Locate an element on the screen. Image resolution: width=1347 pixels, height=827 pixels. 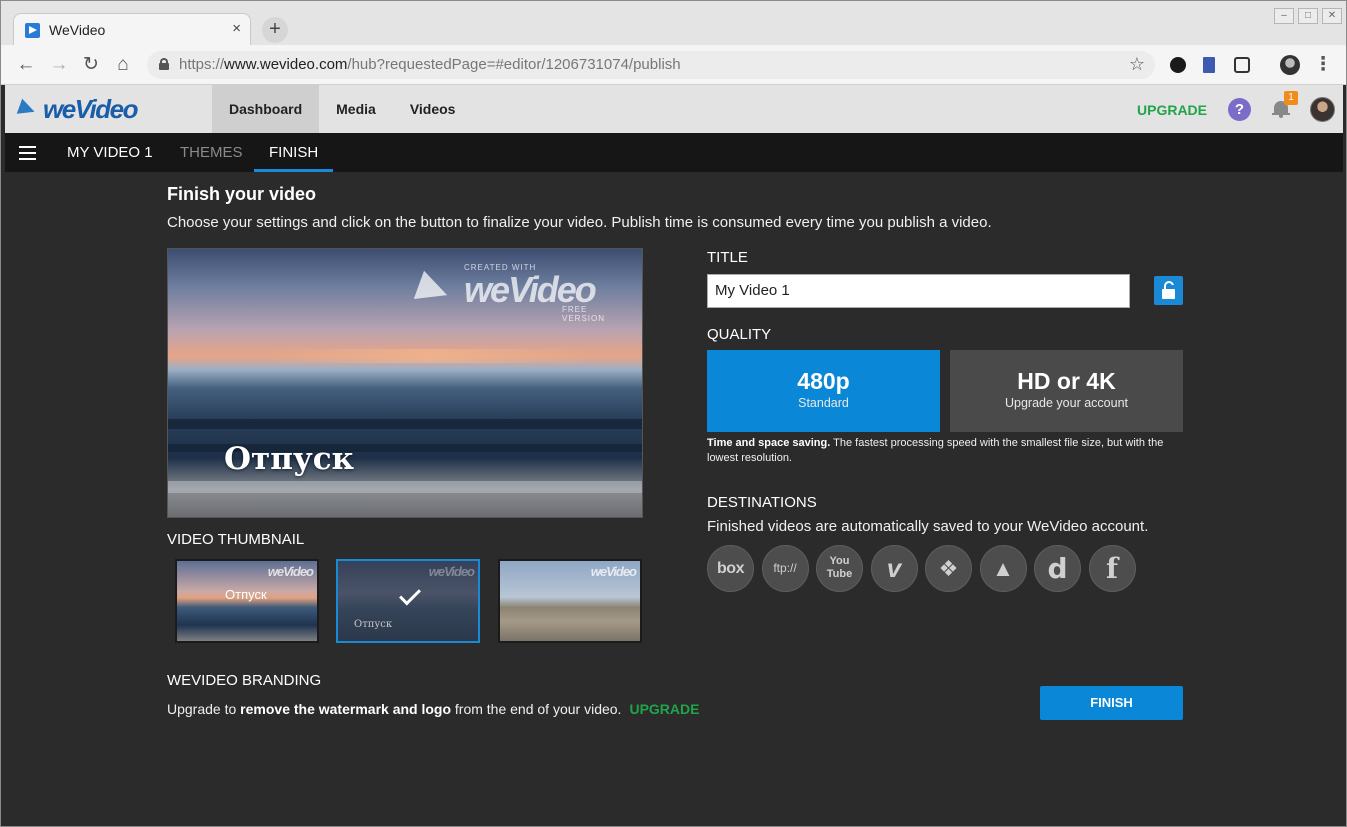
back-arrow-icon: ← is located at coordinates (26, 65).